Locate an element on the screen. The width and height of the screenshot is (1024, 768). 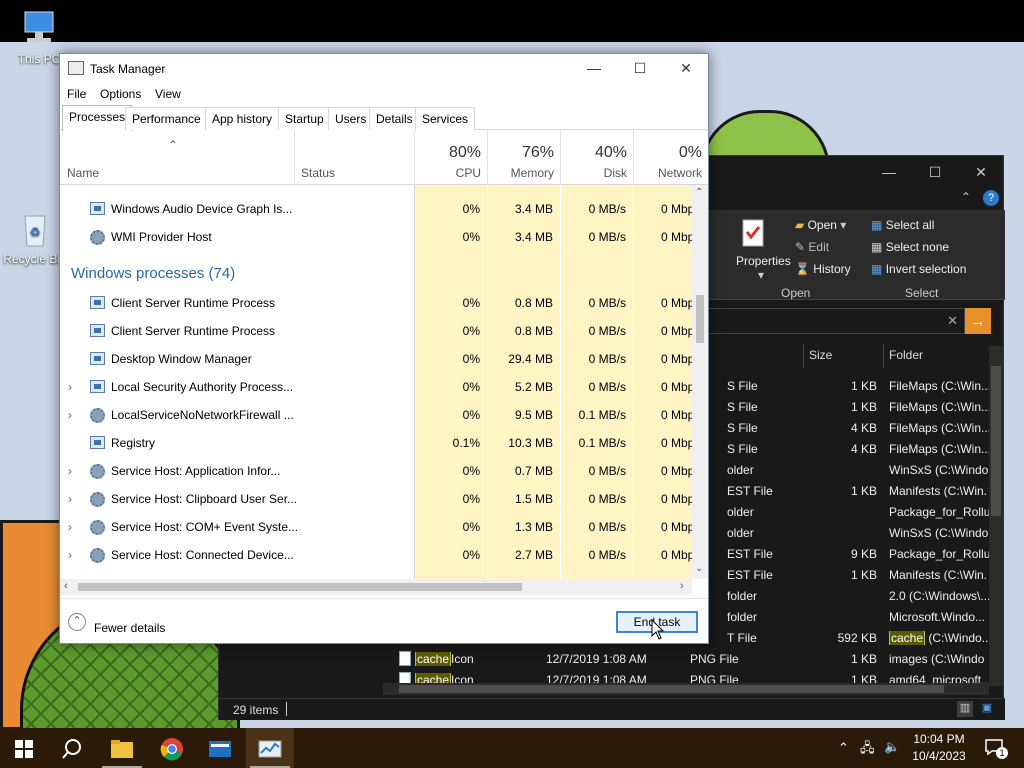
scroll-right-icon: › is located at coordinates (682, 586).